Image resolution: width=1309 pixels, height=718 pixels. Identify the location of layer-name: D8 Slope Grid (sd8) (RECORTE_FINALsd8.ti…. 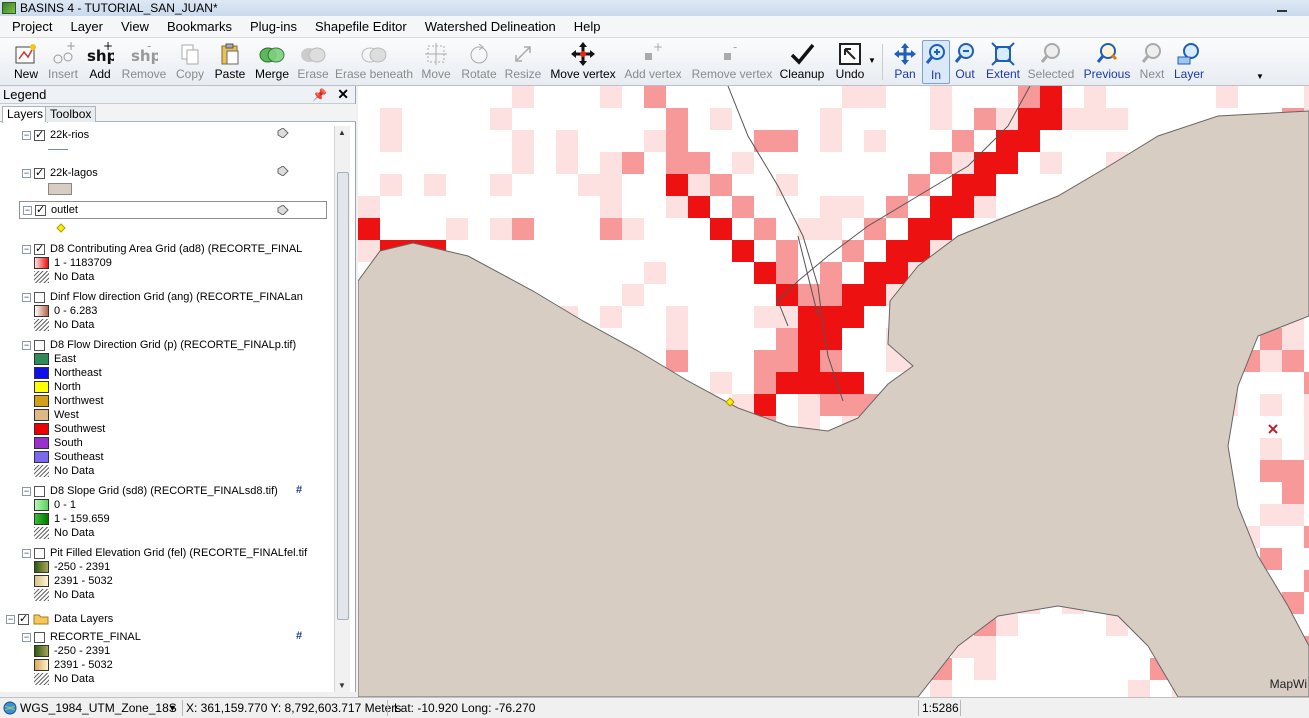
(164, 491).